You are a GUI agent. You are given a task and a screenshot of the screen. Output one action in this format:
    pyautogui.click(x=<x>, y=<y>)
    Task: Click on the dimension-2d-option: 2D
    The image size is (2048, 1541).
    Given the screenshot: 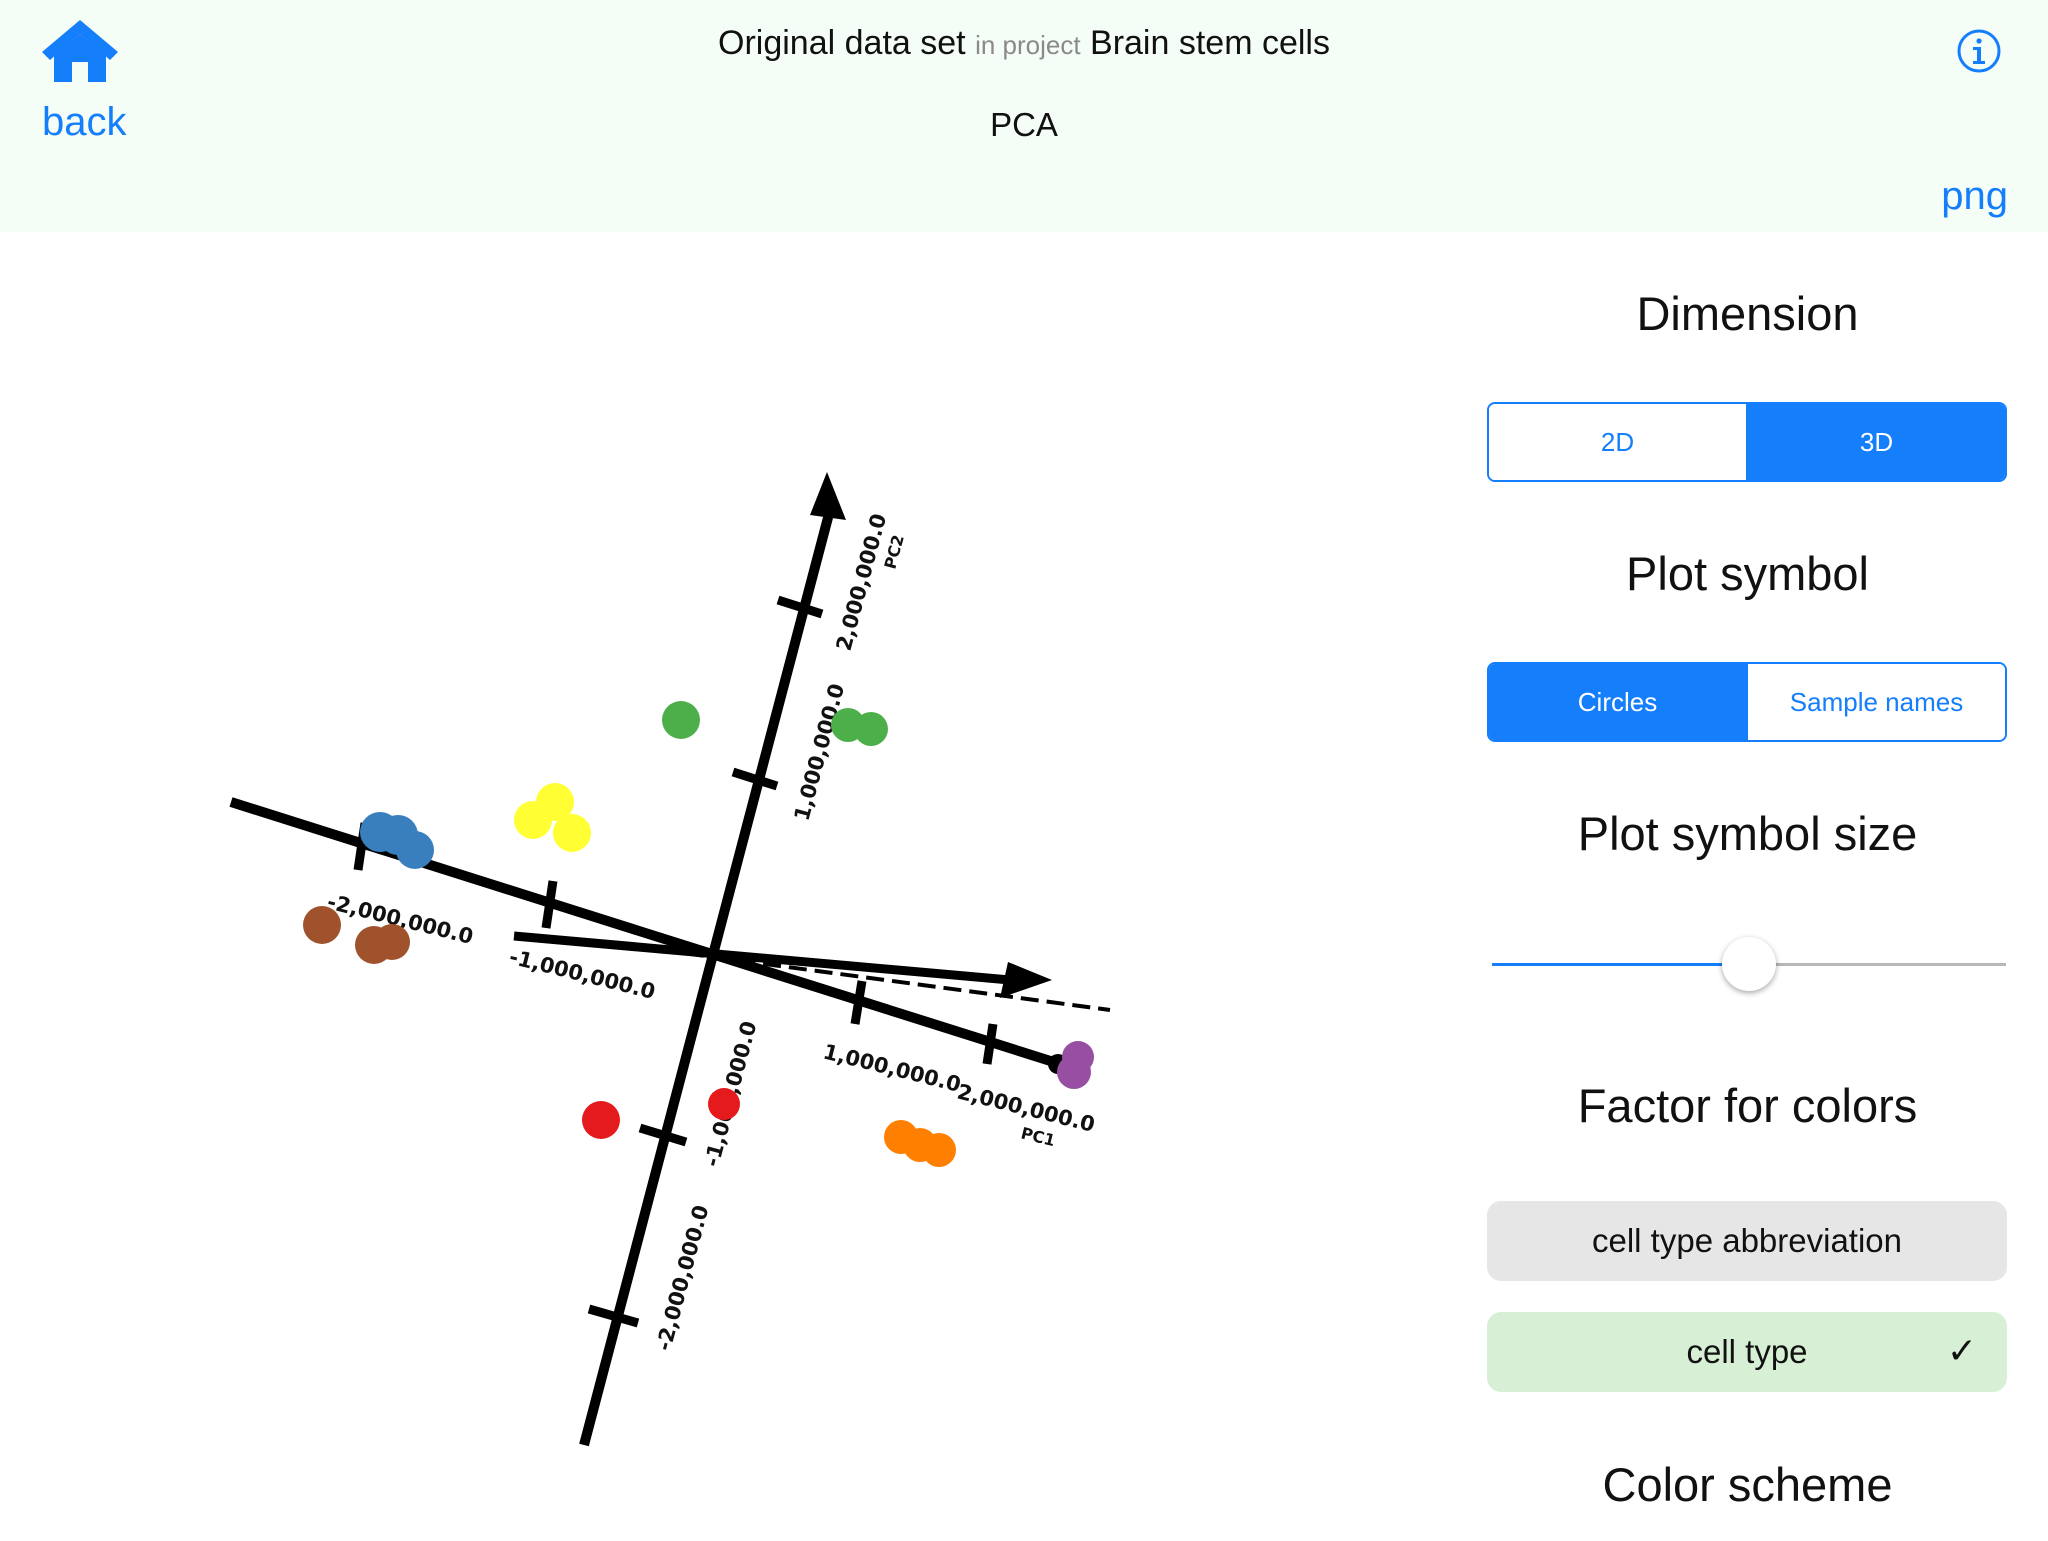 What is the action you would take?
    pyautogui.click(x=1617, y=442)
    